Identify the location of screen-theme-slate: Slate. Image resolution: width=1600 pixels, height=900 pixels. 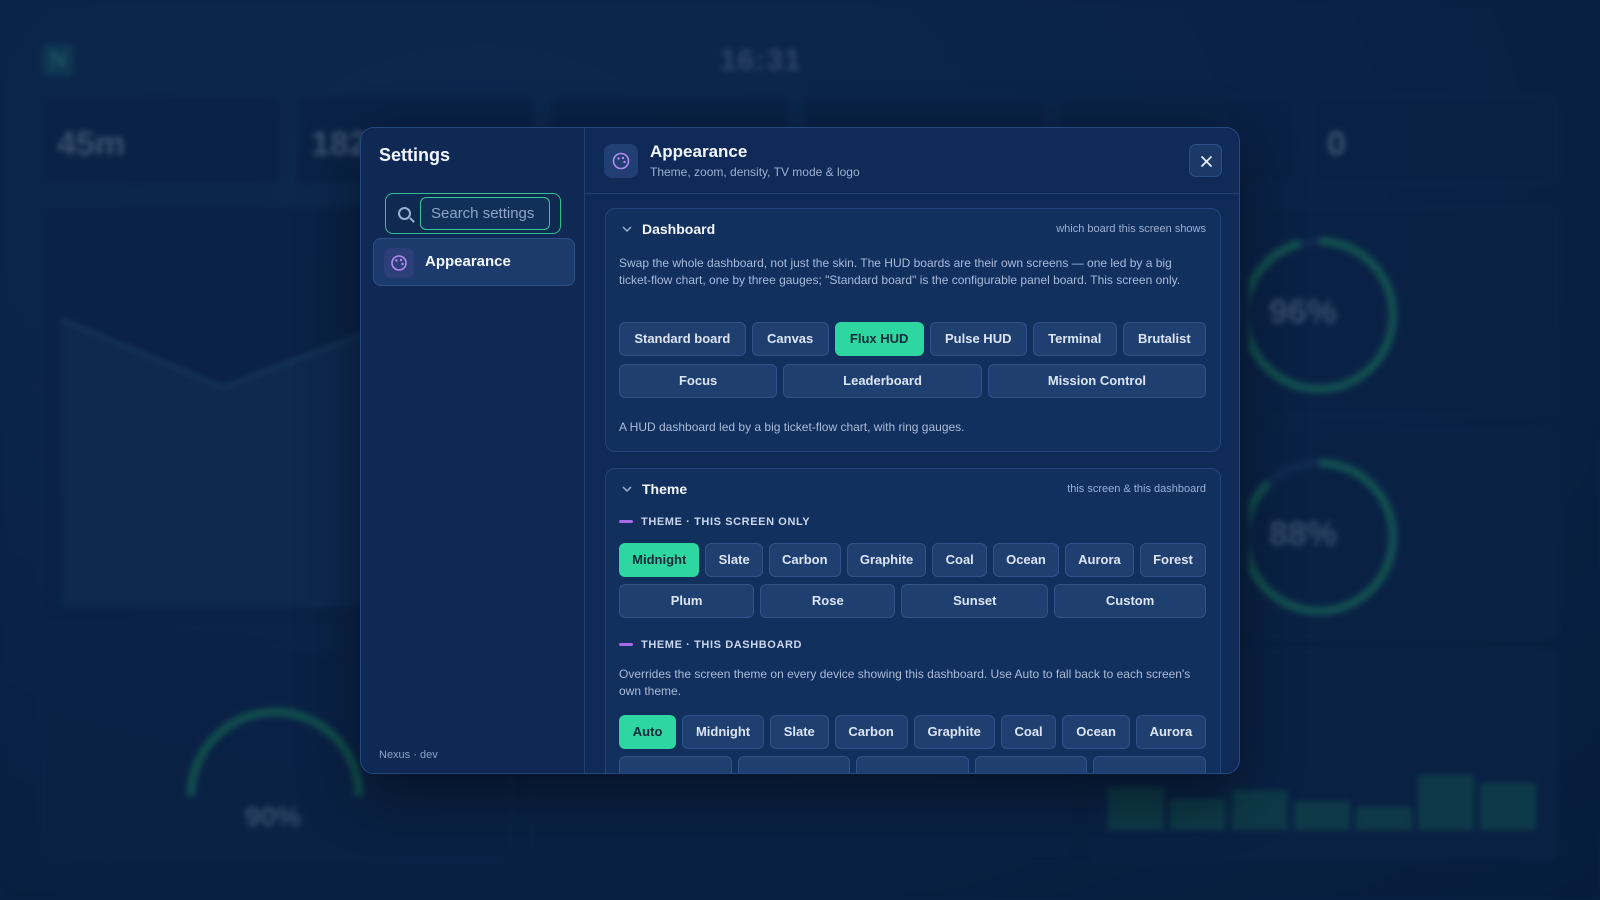
(734, 560).